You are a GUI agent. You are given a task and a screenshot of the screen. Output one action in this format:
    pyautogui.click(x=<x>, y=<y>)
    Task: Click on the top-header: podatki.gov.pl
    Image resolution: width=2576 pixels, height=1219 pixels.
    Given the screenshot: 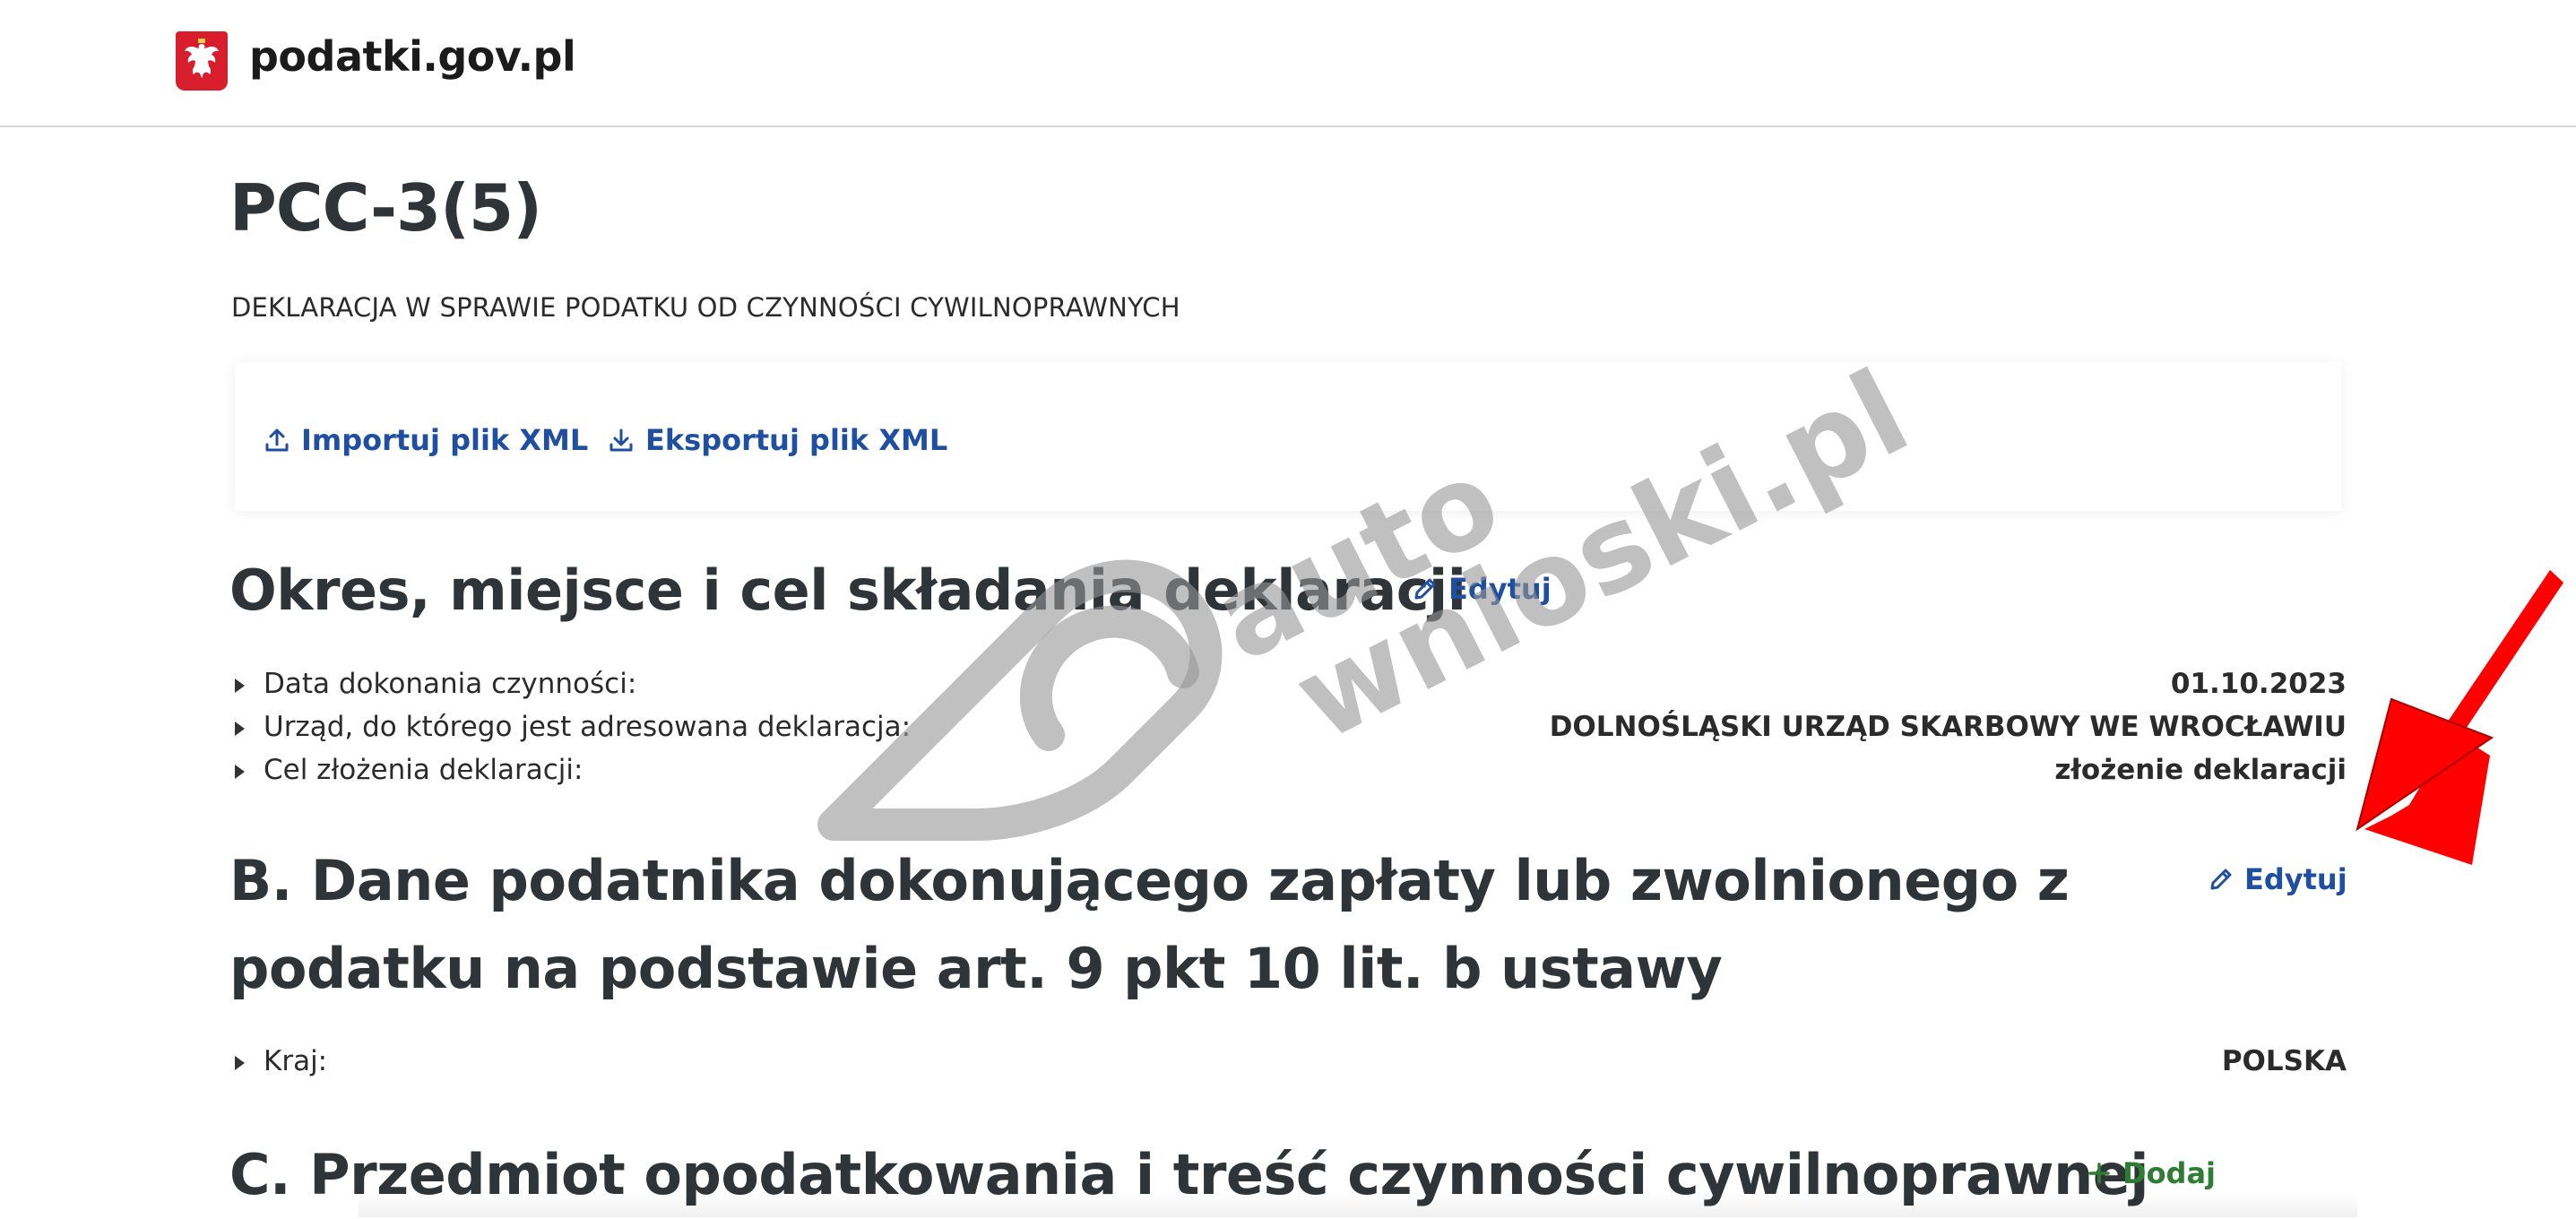 What is the action you would take?
    pyautogui.click(x=1288, y=64)
    